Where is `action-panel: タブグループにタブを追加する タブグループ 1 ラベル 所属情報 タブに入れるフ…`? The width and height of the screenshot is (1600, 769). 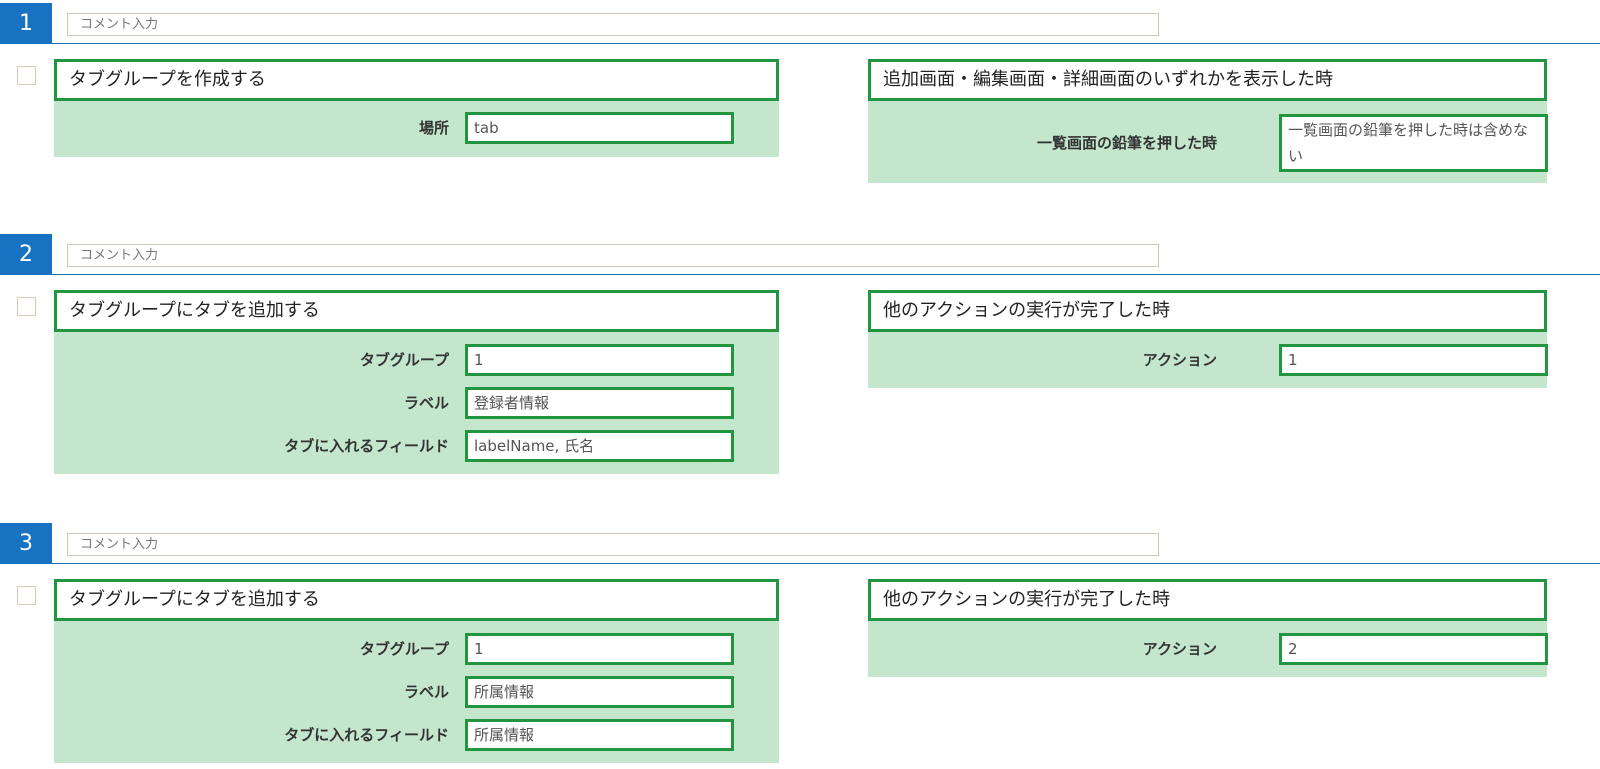 action-panel: タブグループにタブを追加する タブグループ 1 ラベル 所属情報 タブに入れるフ… is located at coordinates (416, 671).